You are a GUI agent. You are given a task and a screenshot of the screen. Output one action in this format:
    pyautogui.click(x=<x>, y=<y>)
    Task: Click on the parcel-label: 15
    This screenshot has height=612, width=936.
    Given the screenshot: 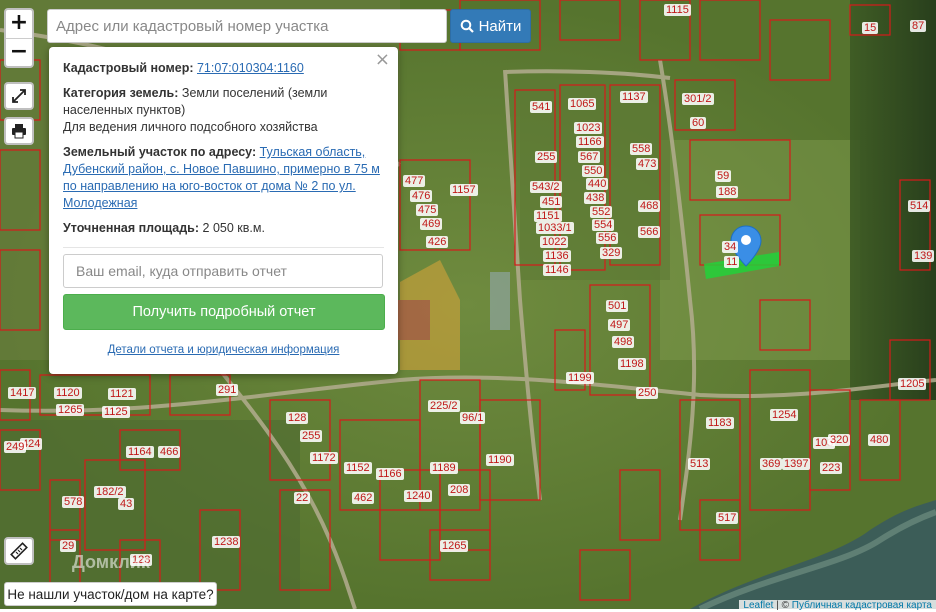 What is the action you would take?
    pyautogui.click(x=870, y=28)
    